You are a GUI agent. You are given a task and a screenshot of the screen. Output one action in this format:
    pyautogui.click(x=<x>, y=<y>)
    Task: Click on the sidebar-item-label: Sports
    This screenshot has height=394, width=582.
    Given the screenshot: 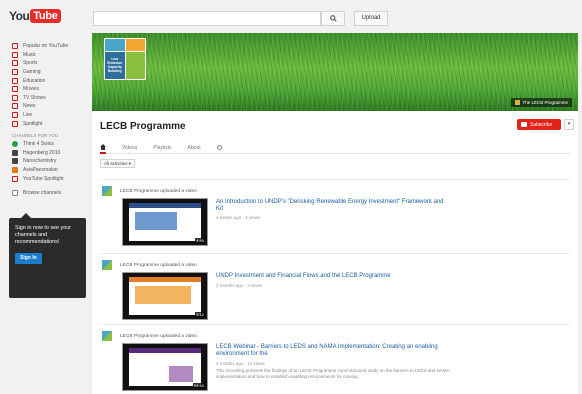 What is the action you would take?
    pyautogui.click(x=30, y=63)
    